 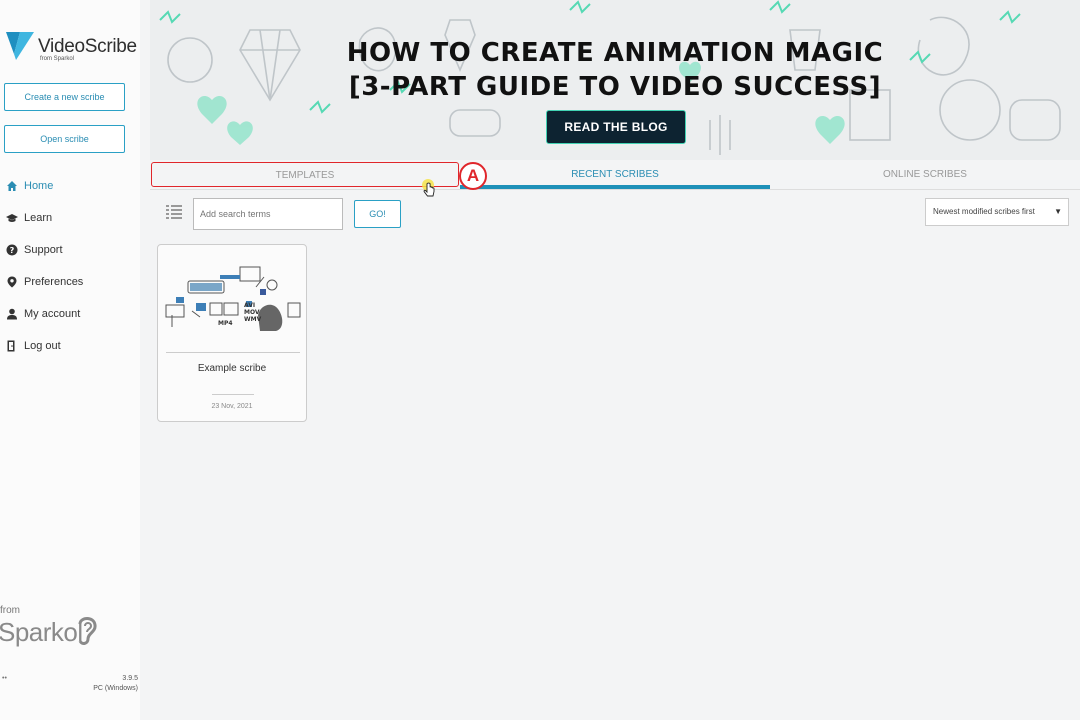 I want to click on search-input, so click(x=268, y=214).